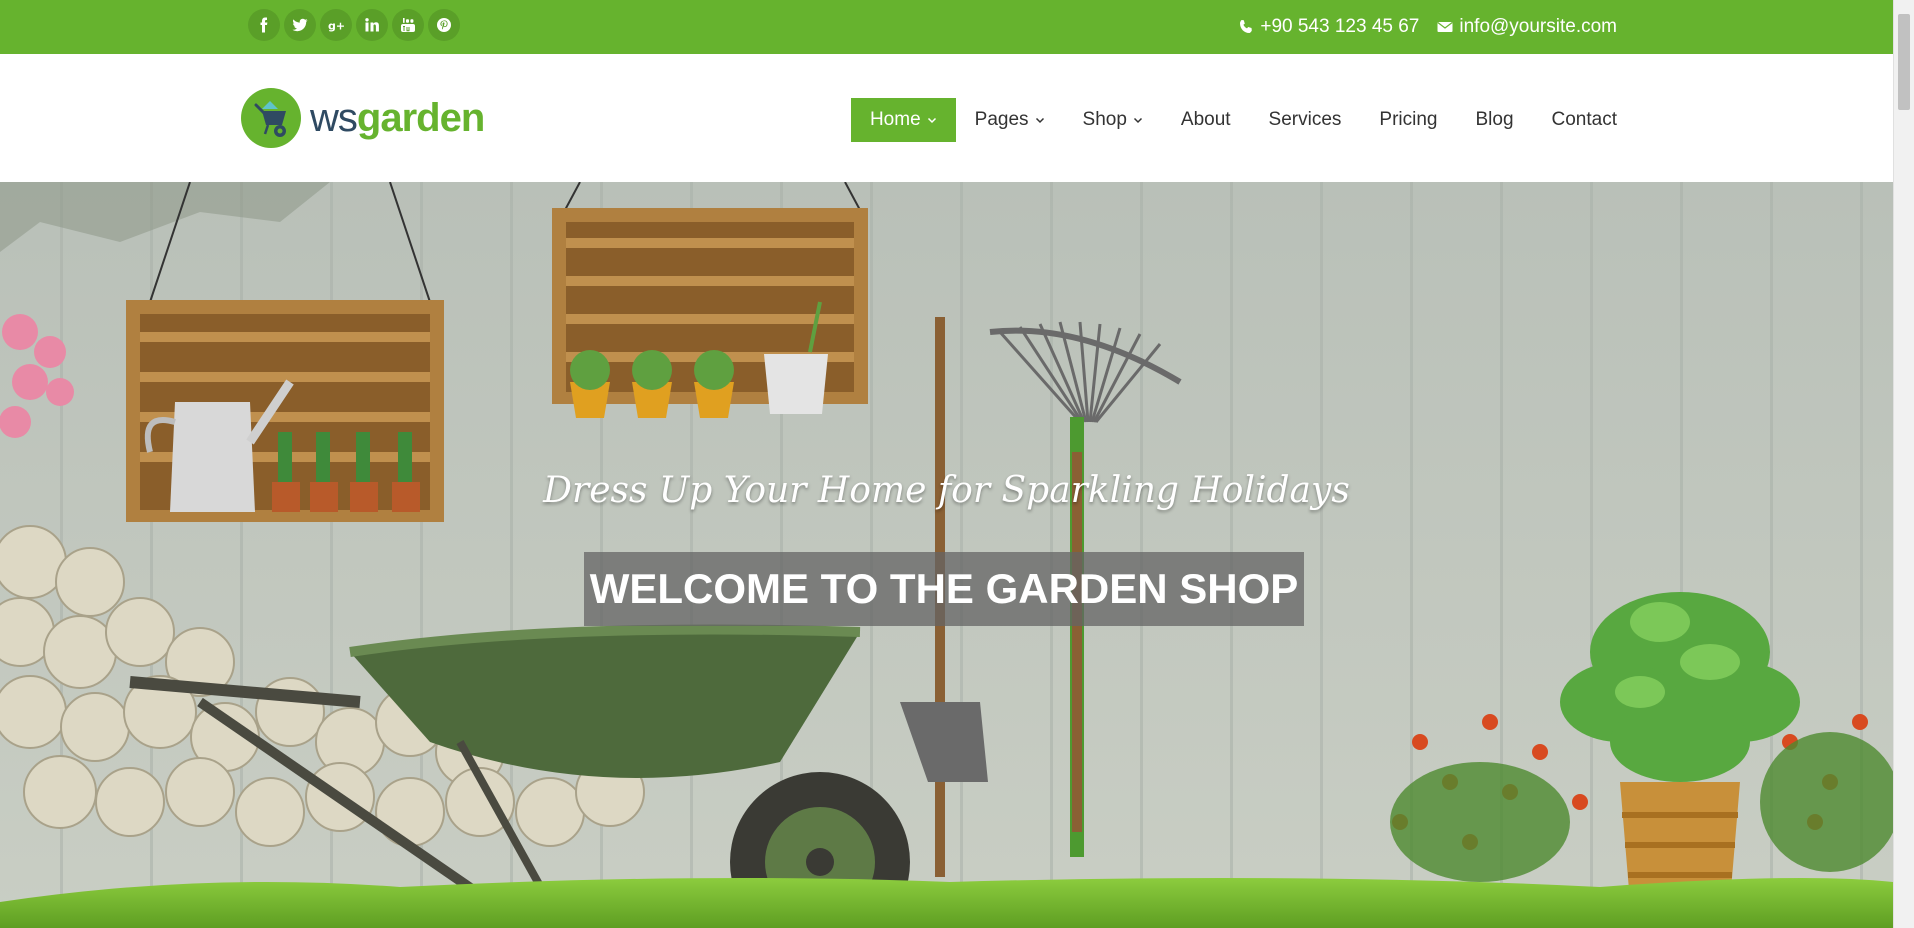 This screenshot has height=928, width=1914. I want to click on logo-text: wsgarden, so click(397, 118).